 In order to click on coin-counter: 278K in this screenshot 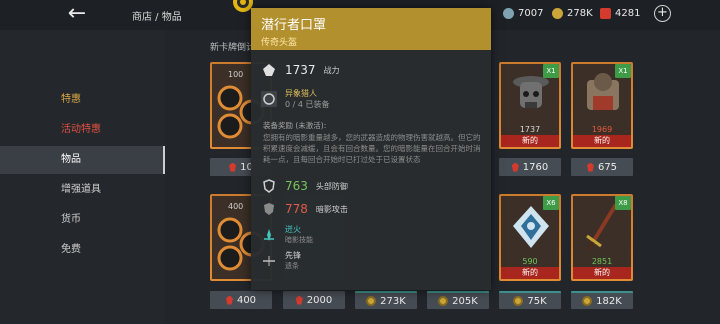, I will do `click(572, 13)`.